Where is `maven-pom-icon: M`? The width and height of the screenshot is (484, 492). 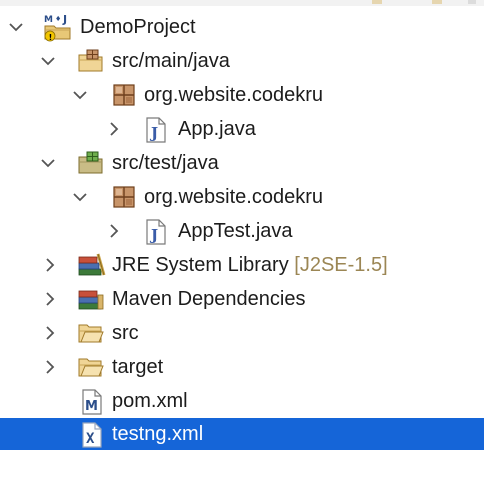 maven-pom-icon: M is located at coordinates (92, 402).